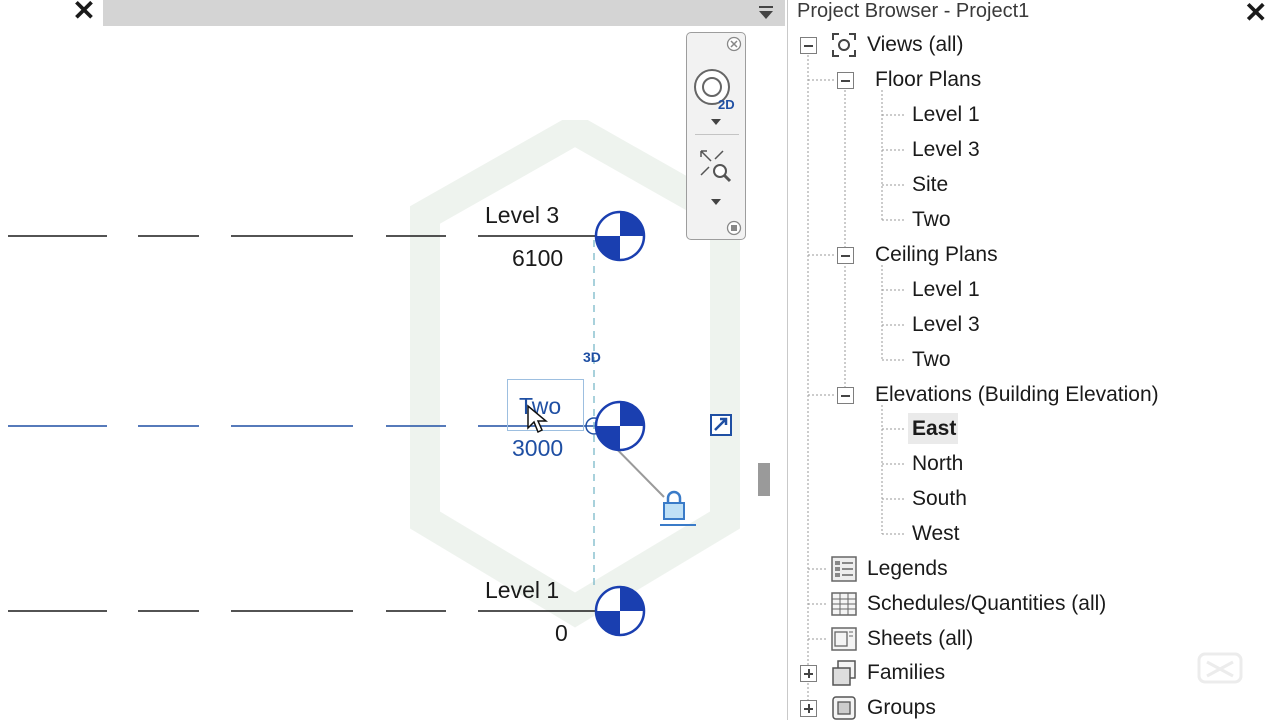 This screenshot has width=1280, height=720. Describe the element at coordinates (678, 509) in the screenshot. I see `lock-icon` at that location.